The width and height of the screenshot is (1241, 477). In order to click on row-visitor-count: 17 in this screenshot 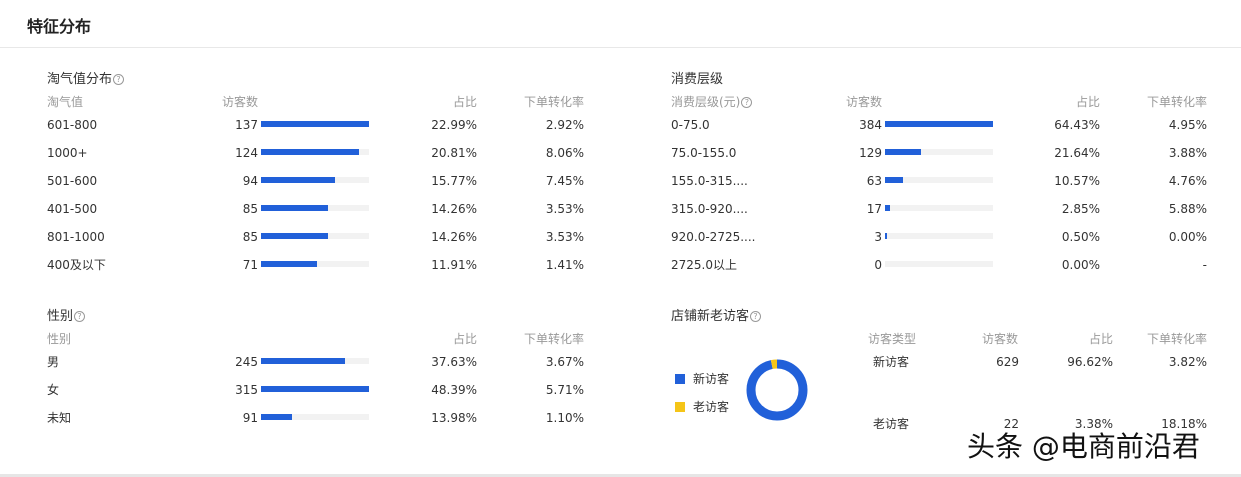, I will do `click(874, 209)`.